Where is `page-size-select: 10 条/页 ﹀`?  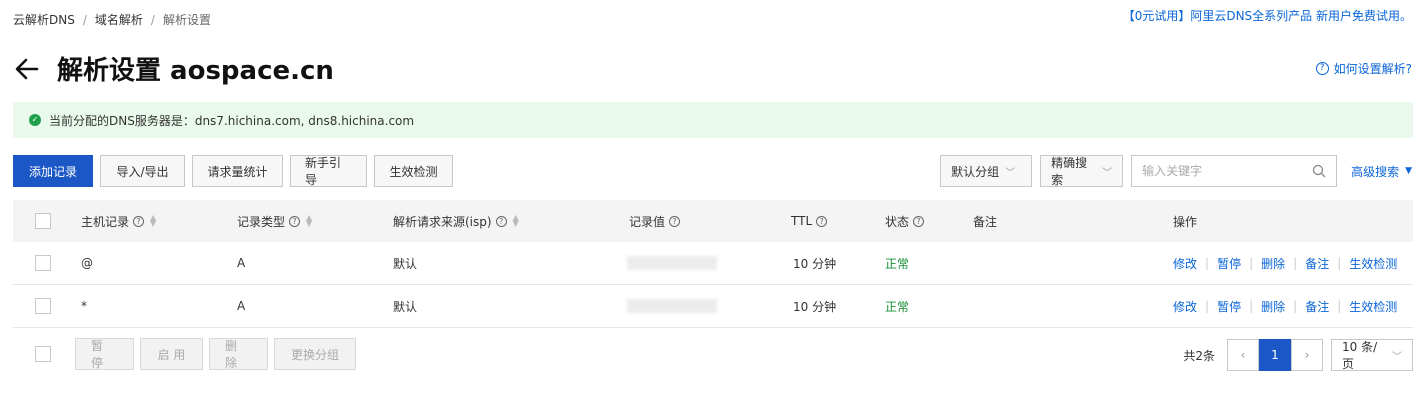
page-size-select: 10 条/页 ﹀ is located at coordinates (1372, 355).